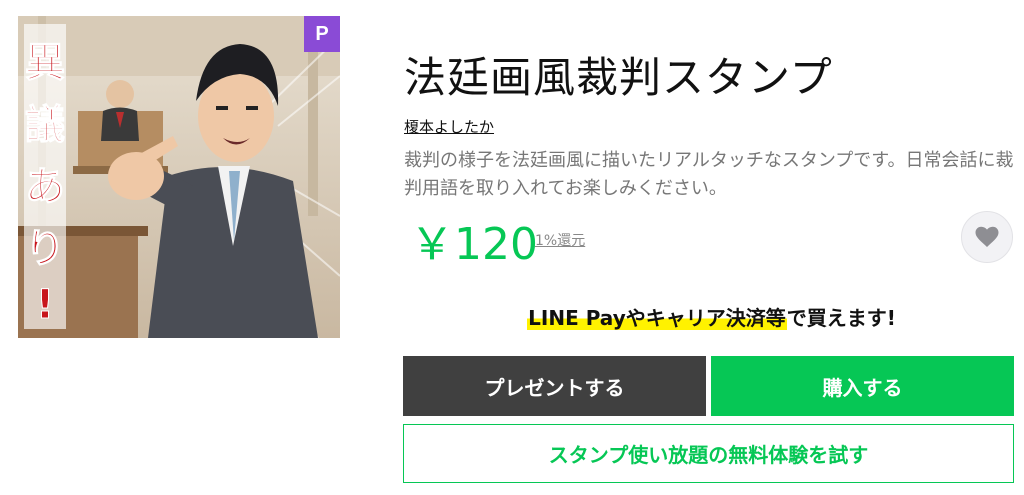  What do you see at coordinates (618, 77) in the screenshot?
I see `product-title: 法廷画風裁判スタンプ` at bounding box center [618, 77].